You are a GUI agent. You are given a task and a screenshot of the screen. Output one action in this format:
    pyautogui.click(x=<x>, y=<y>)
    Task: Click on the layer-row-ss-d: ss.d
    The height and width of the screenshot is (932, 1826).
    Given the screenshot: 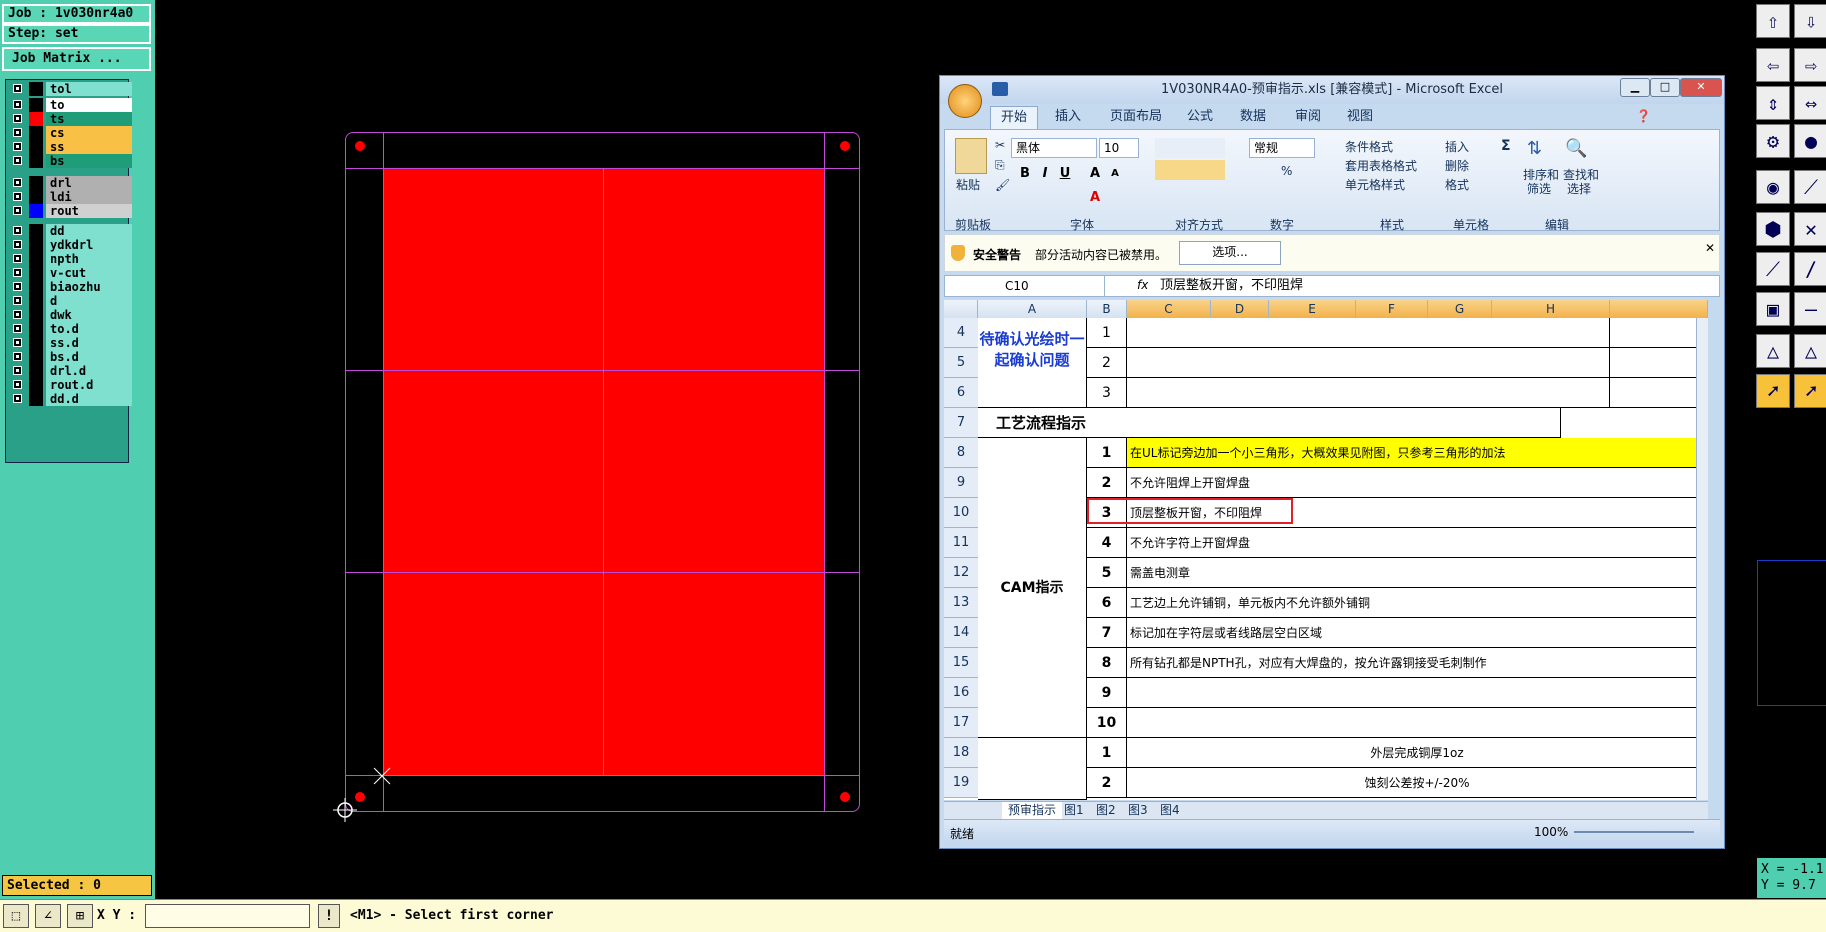 What is the action you would take?
    pyautogui.click(x=70, y=343)
    